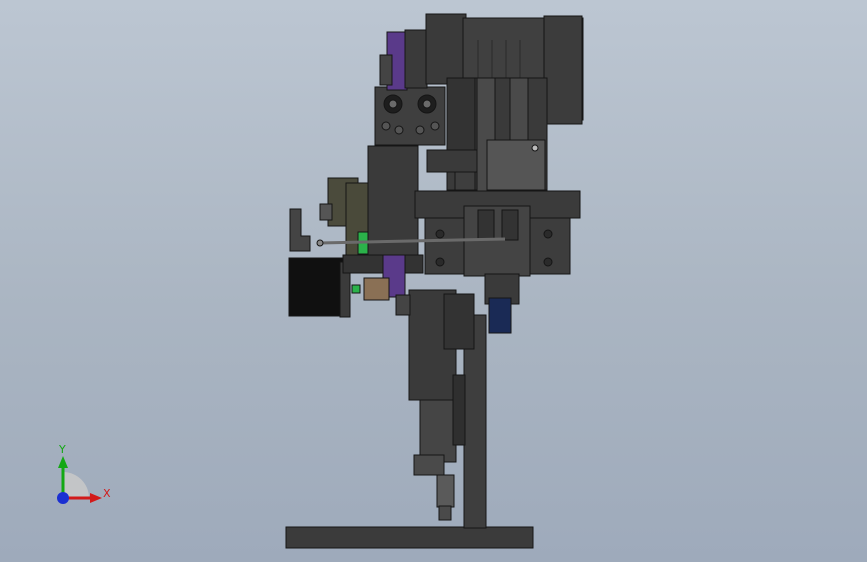 Image resolution: width=867 pixels, height=562 pixels. Describe the element at coordinates (446, 49) in the screenshot. I see `servo-motor-flange` at that location.